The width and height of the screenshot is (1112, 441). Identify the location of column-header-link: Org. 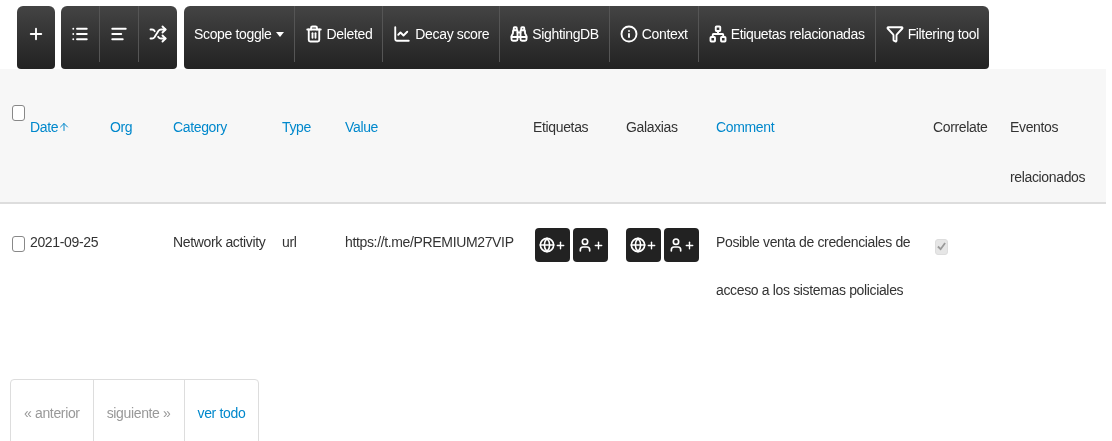
(121, 127).